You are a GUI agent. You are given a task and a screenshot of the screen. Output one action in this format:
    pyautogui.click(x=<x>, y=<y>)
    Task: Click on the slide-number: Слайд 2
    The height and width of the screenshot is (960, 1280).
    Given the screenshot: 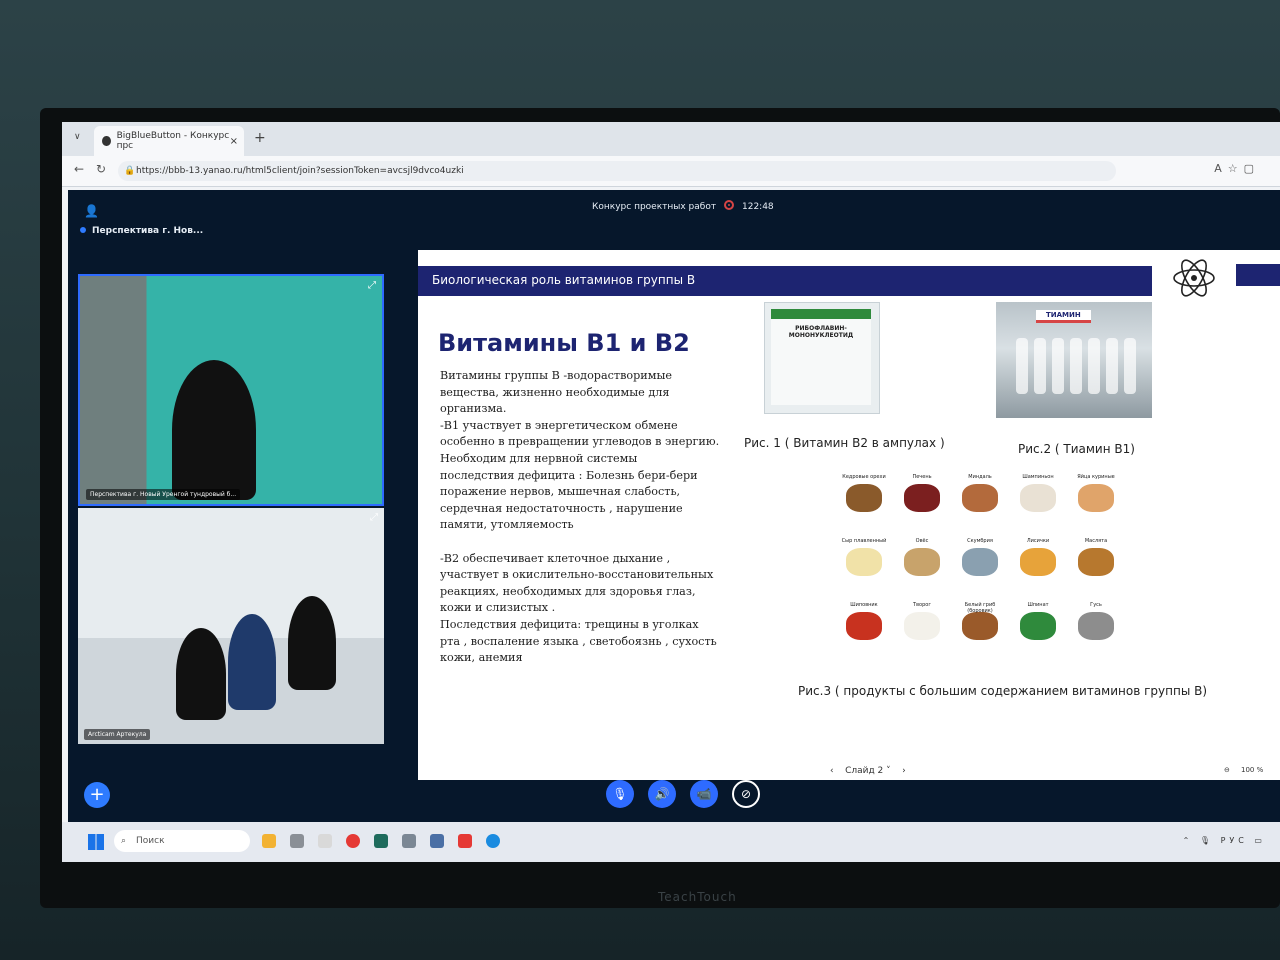 What is the action you would take?
    pyautogui.click(x=864, y=771)
    